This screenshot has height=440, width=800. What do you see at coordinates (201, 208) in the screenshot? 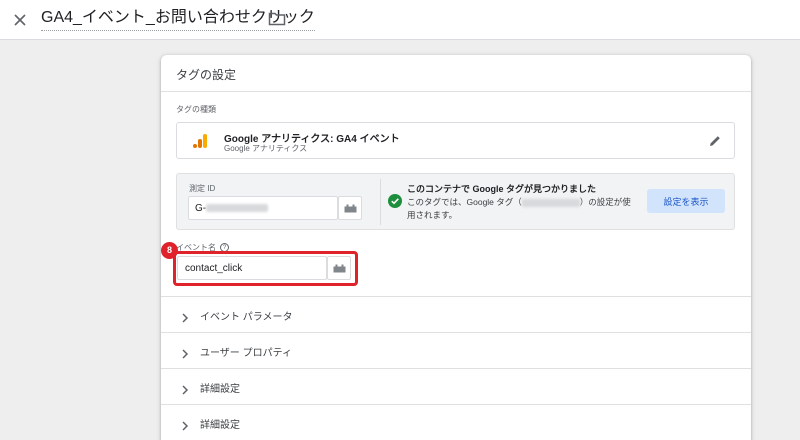
I see `measurement-id-prefix: G-` at bounding box center [201, 208].